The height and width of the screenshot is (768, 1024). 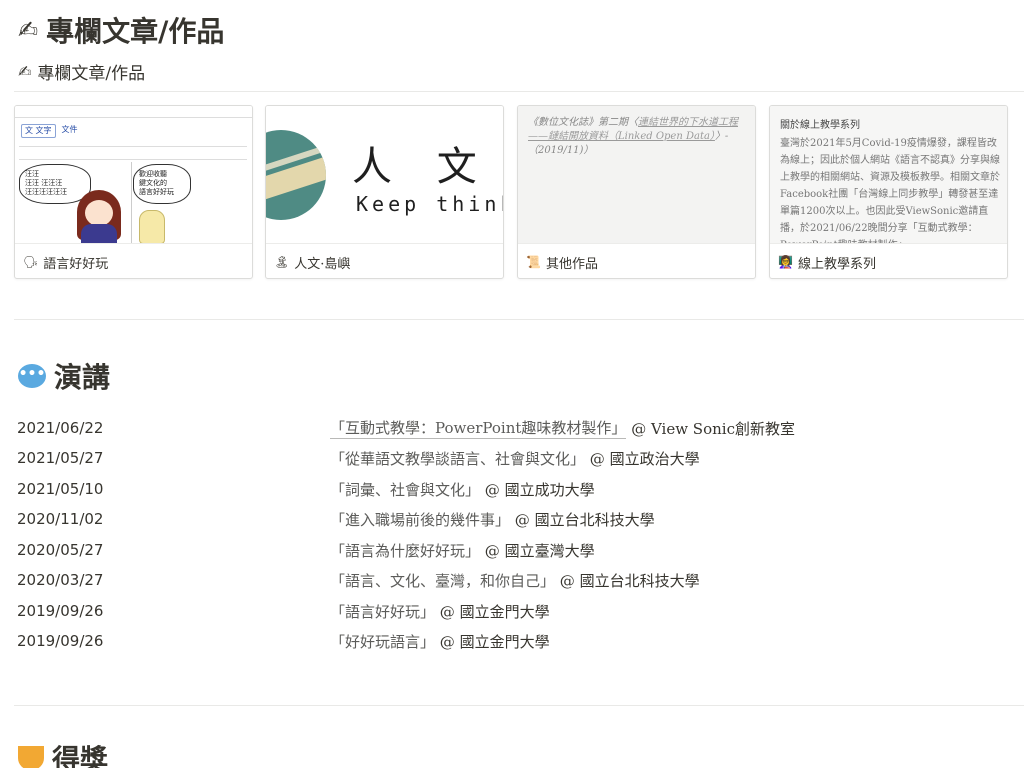 I want to click on talk-name: 「語言為什麼好好玩」, so click(x=405, y=550).